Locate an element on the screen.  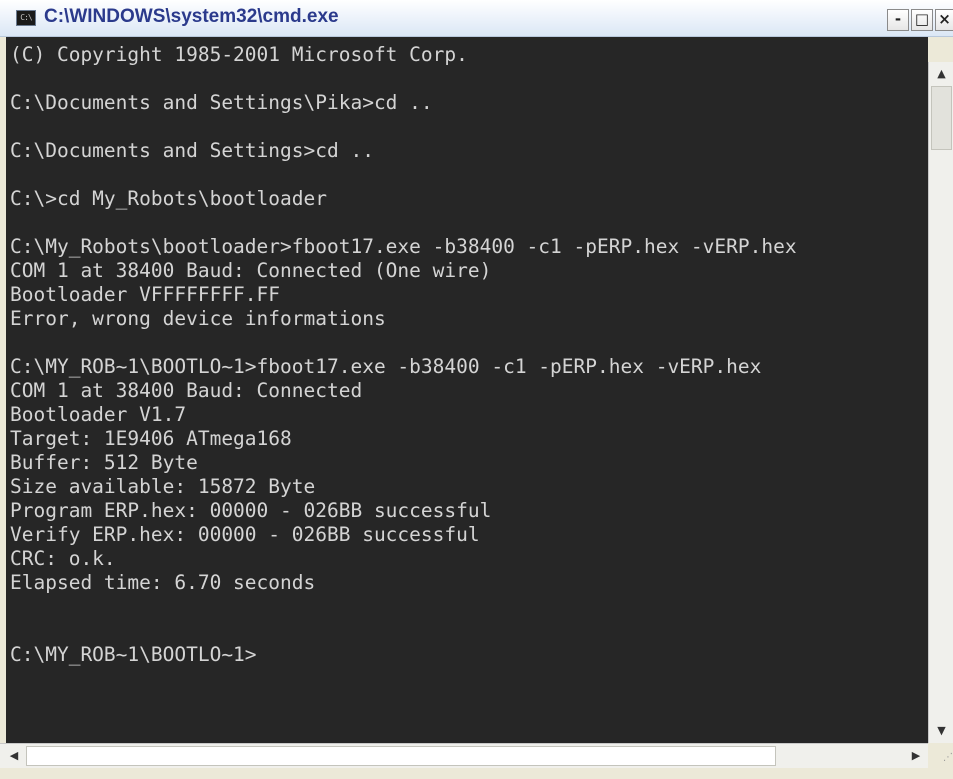
window-title: C:\WINDOWS\system32\cmd.exe is located at coordinates (191, 16).